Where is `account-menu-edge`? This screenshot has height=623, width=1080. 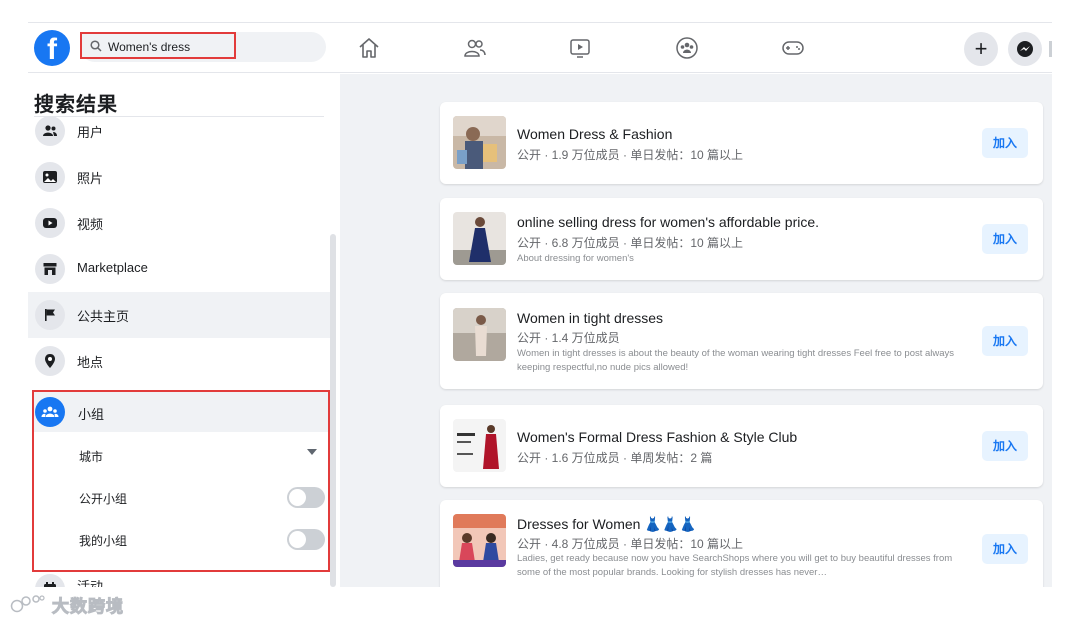 account-menu-edge is located at coordinates (1050, 49).